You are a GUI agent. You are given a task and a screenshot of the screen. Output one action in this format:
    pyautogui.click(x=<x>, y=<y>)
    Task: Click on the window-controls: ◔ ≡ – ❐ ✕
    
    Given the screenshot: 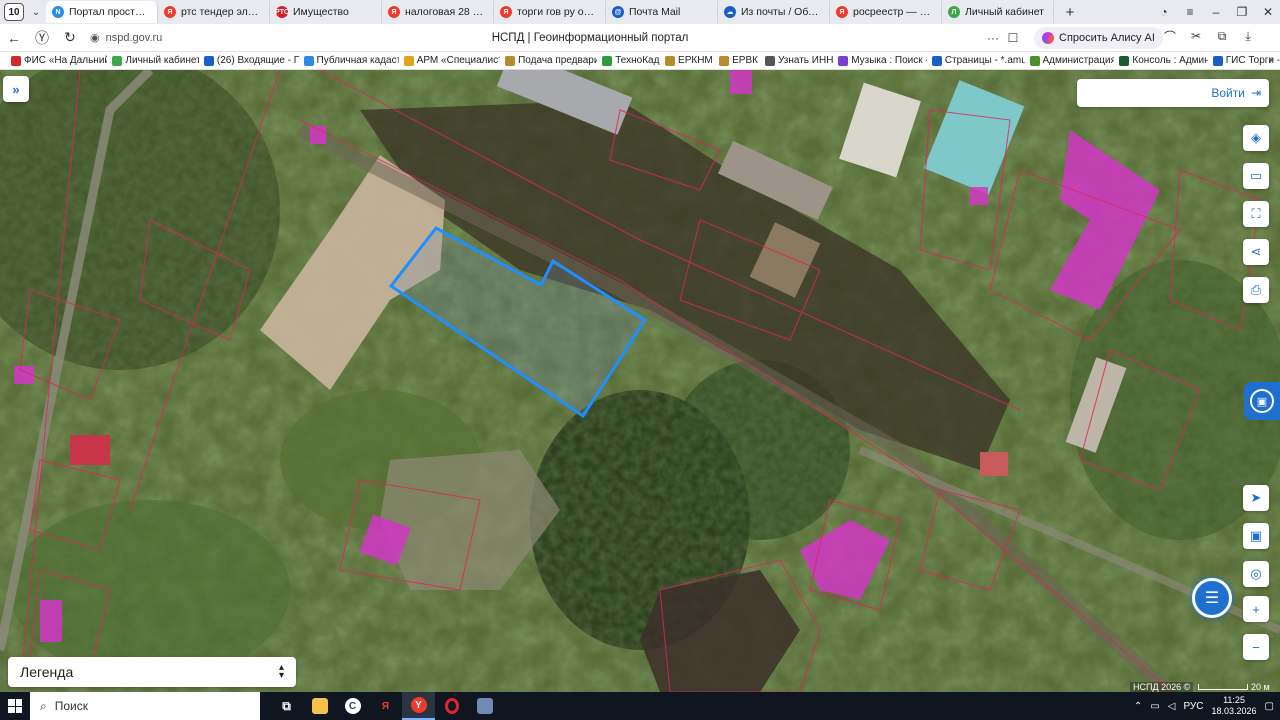 What is the action you would take?
    pyautogui.click(x=1216, y=12)
    